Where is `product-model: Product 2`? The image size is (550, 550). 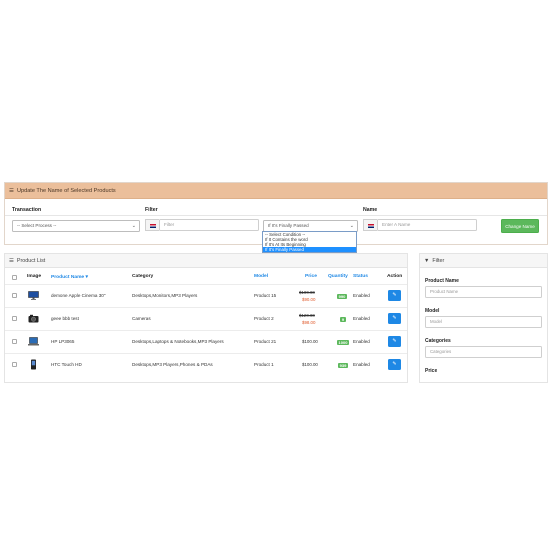 product-model: Product 2 is located at coordinates (264, 318).